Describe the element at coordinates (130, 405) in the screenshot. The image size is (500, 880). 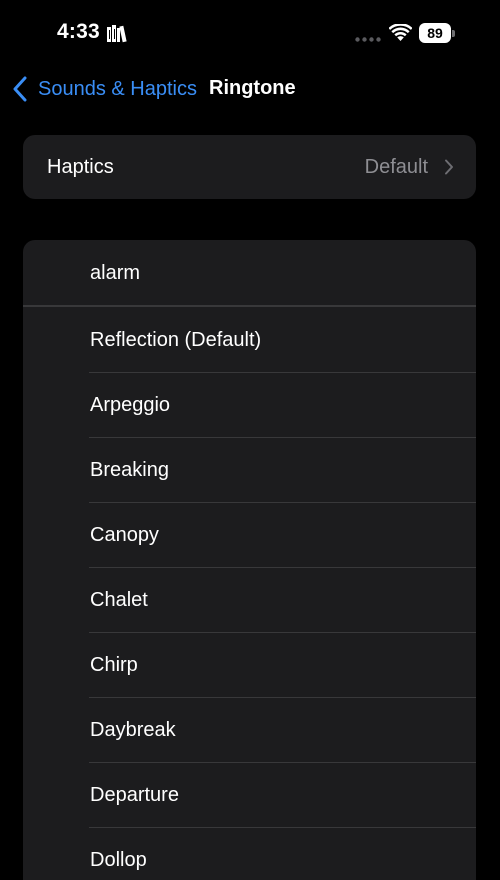
I see `ringtone-label: Arpeggio` at that location.